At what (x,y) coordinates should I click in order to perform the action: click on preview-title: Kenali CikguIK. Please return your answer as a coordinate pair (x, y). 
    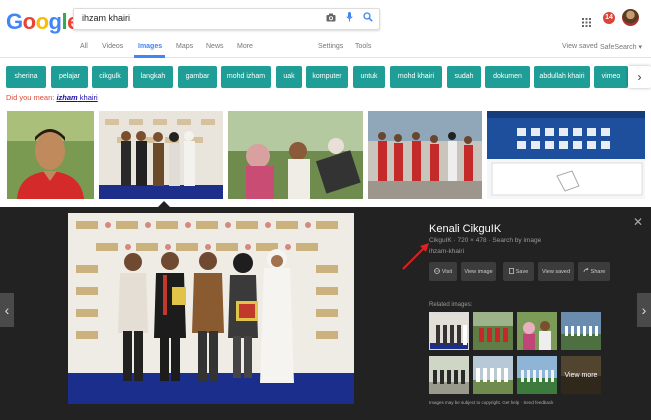
    Looking at the image, I should click on (465, 229).